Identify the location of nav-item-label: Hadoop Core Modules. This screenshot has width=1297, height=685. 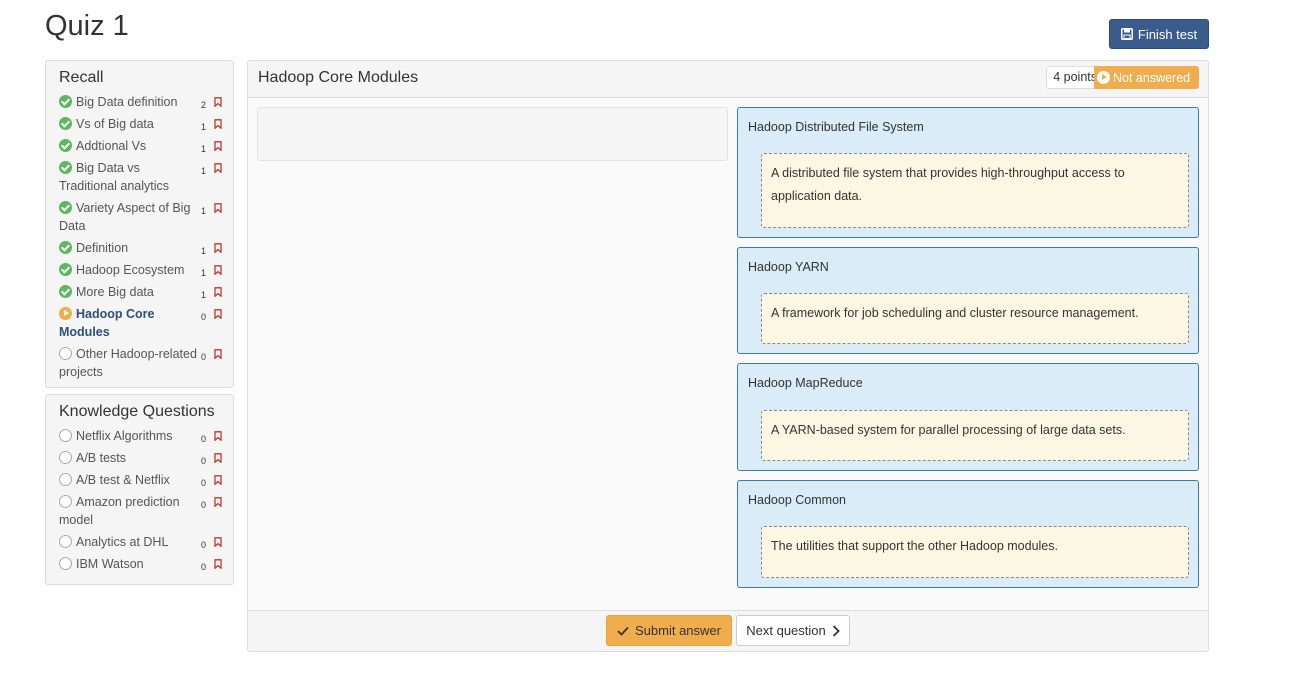
(107, 323).